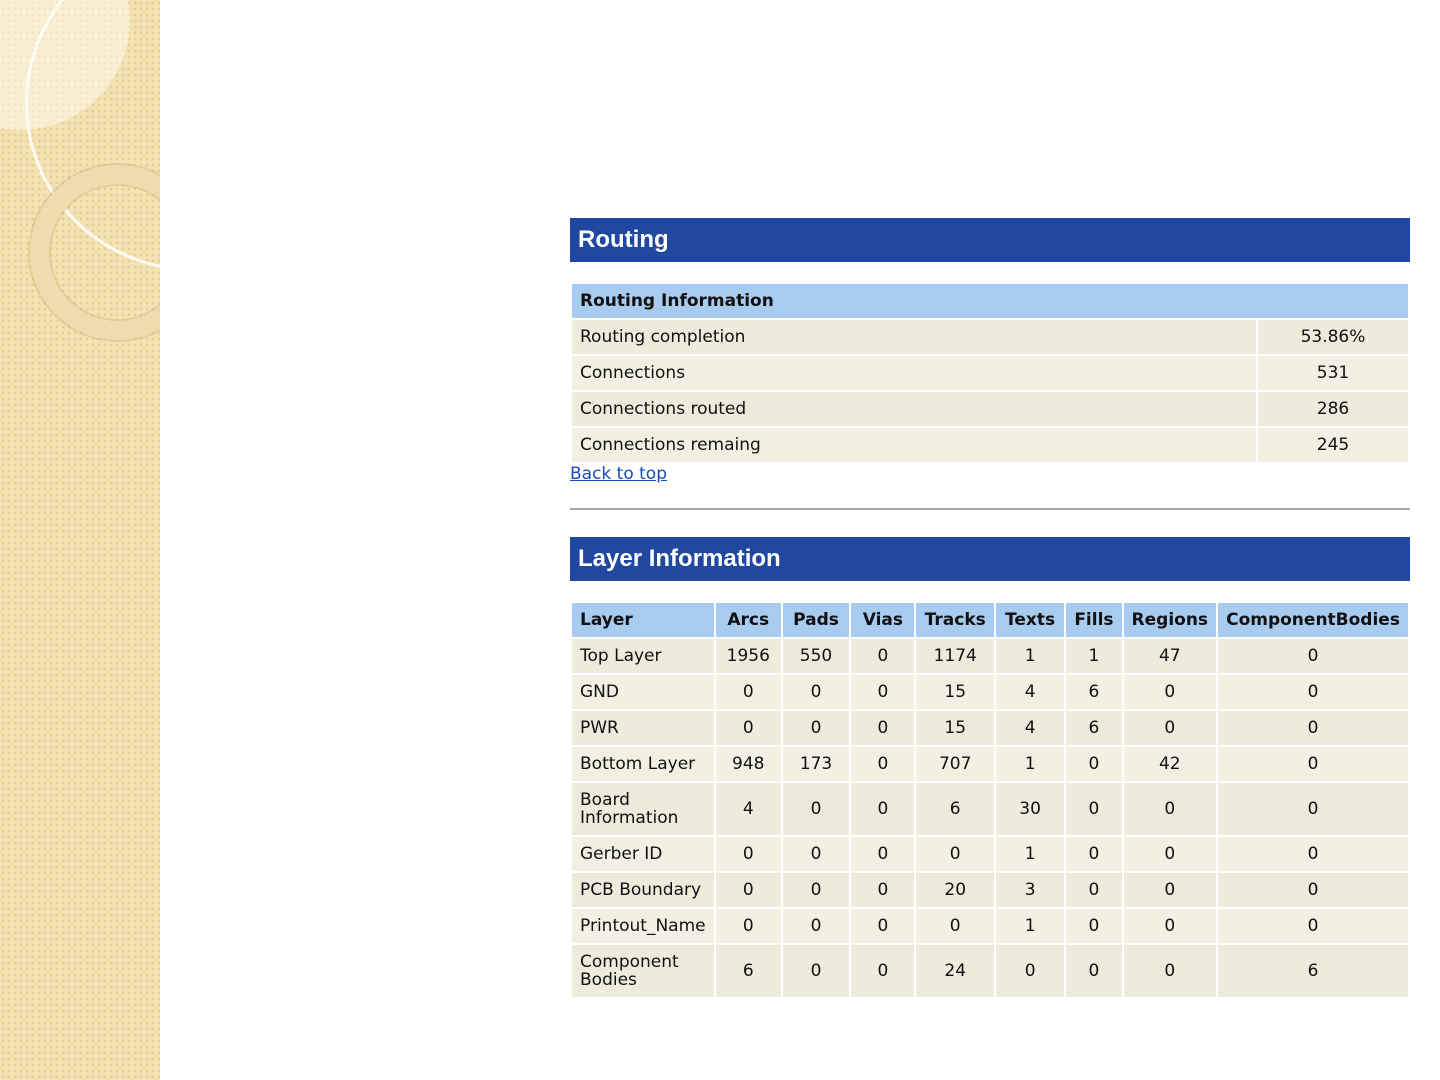 The width and height of the screenshot is (1440, 1080). What do you see at coordinates (1170, 620) in the screenshot?
I see `column-header: Regions` at bounding box center [1170, 620].